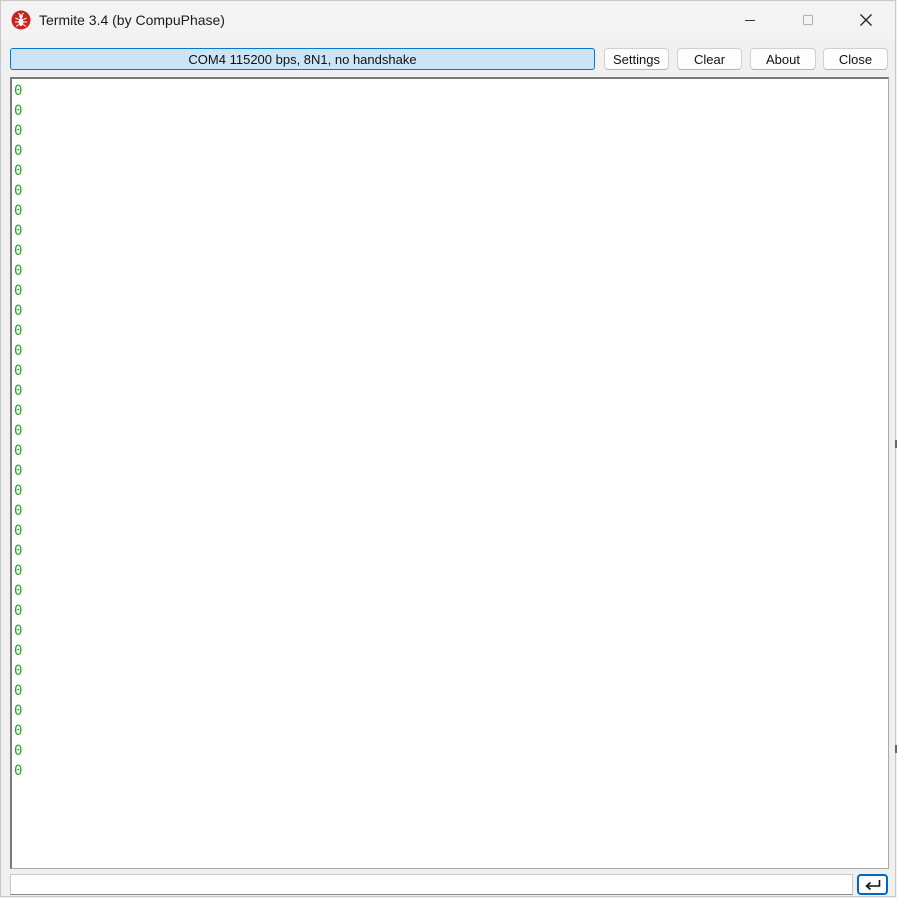 The width and height of the screenshot is (897, 898). I want to click on clear-button: Clear, so click(709, 59).